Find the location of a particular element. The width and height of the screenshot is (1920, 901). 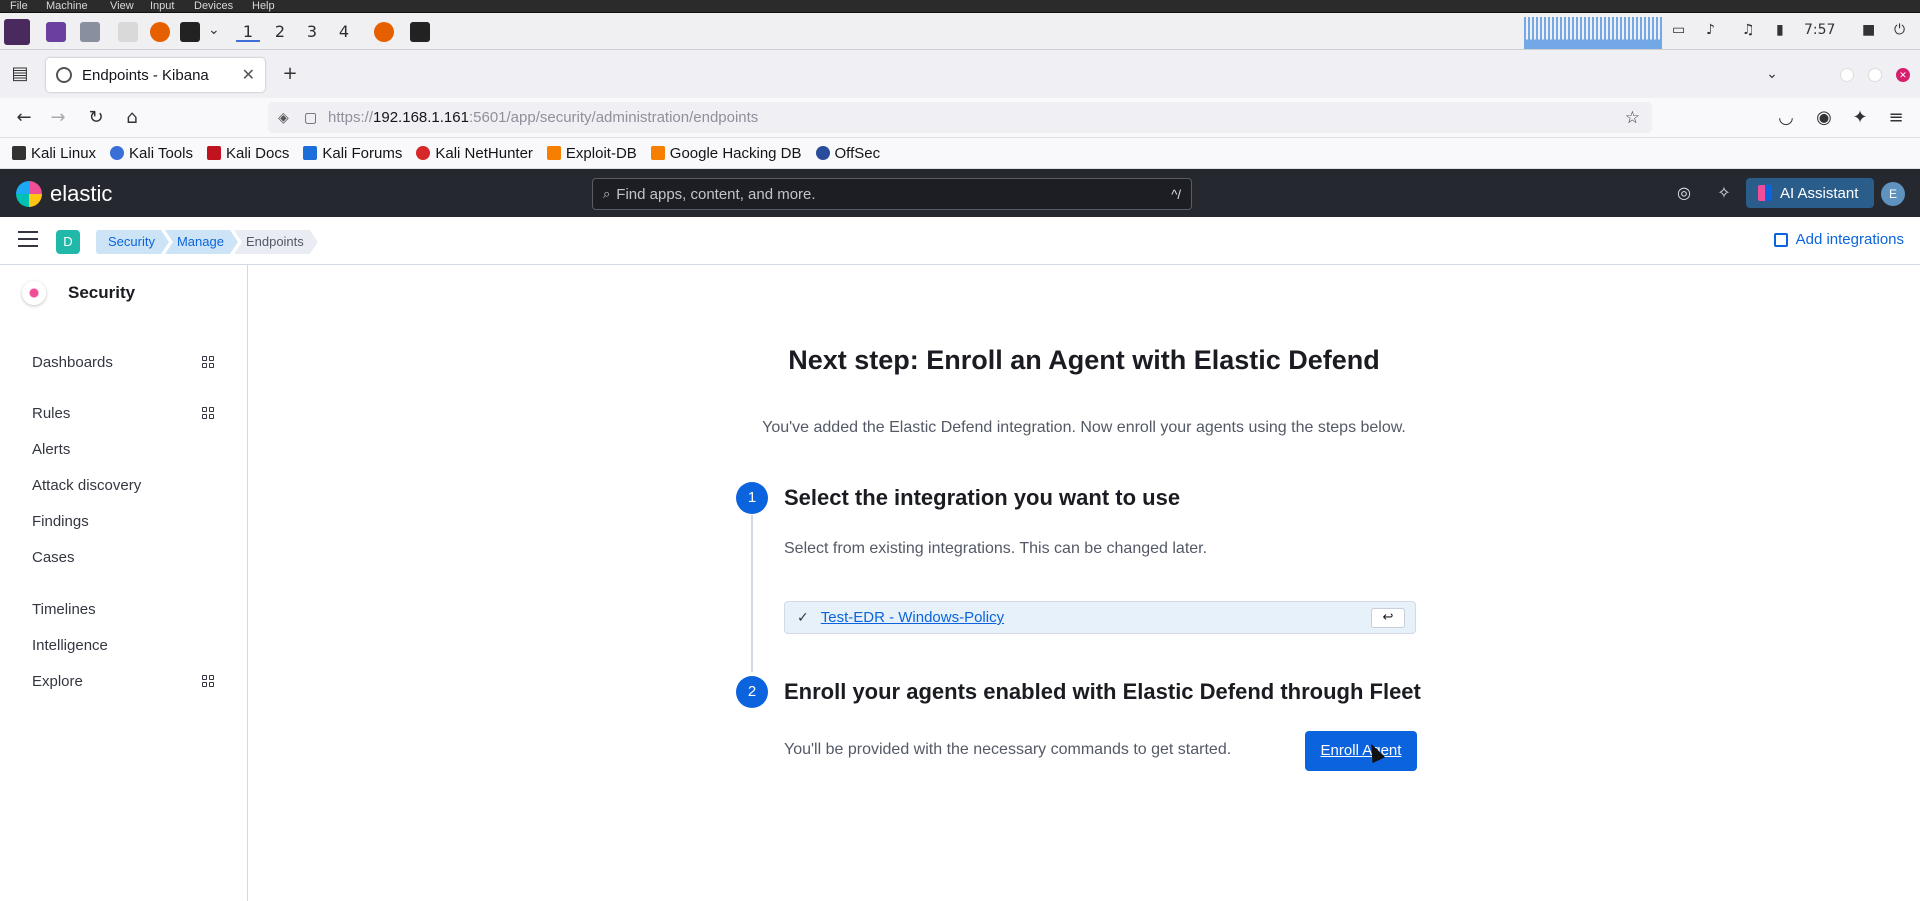

host-menu-machine: Machine is located at coordinates (67, 6).